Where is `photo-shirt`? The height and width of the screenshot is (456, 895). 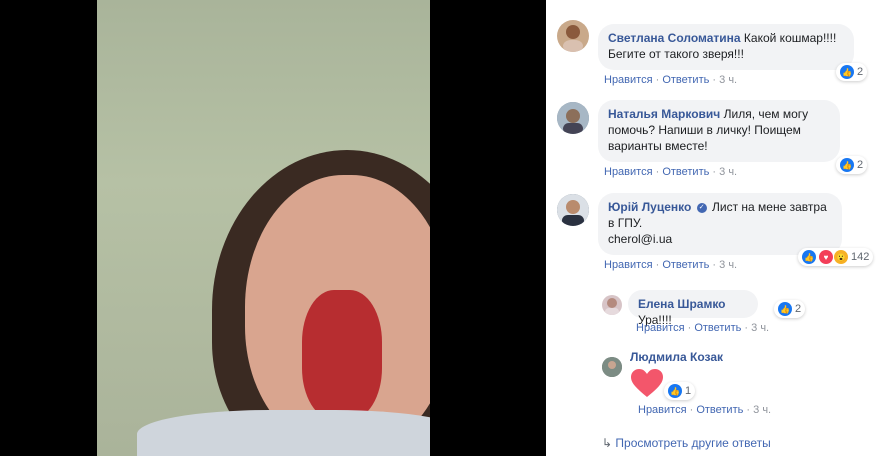
photo-shirt is located at coordinates (283, 433).